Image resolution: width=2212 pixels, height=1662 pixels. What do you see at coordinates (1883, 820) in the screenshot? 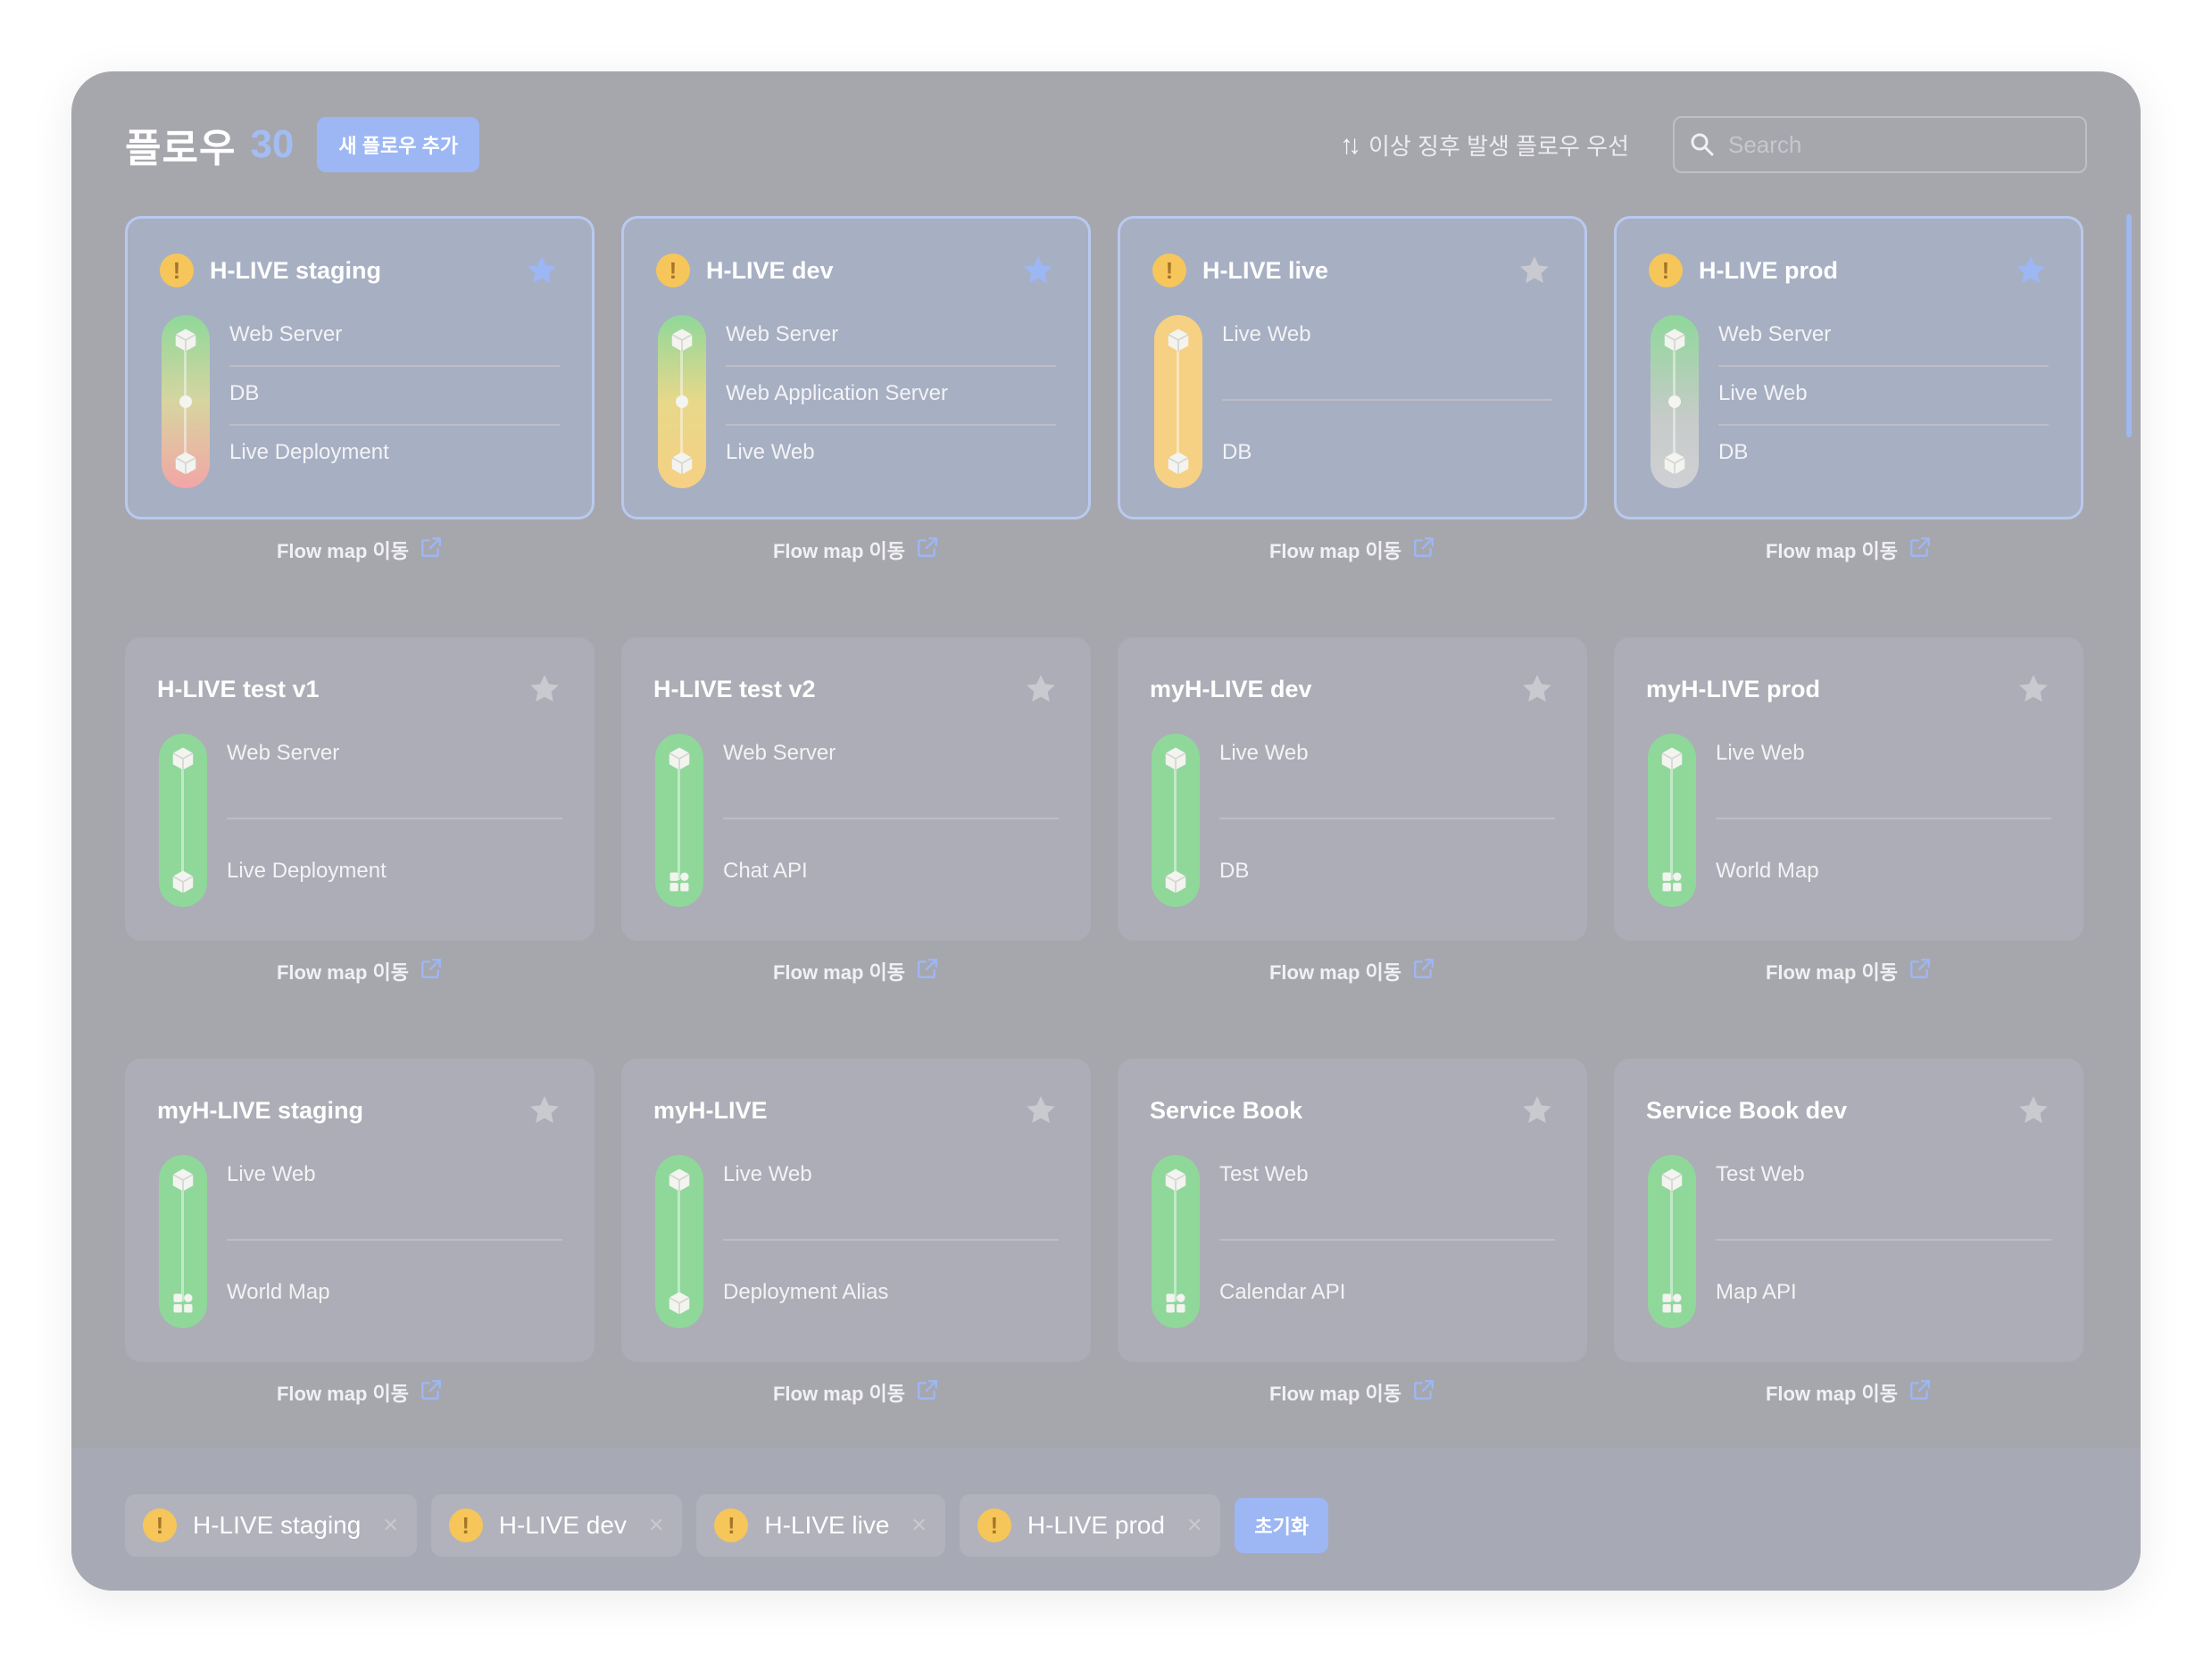
I see `card-items: Live Web World Map` at bounding box center [1883, 820].